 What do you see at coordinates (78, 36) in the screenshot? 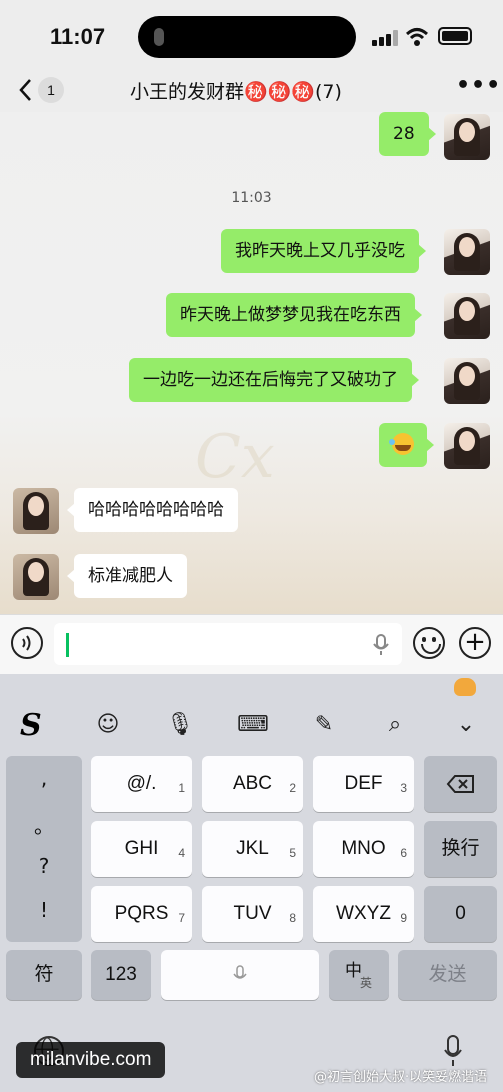
I see `status-time: 11:07` at bounding box center [78, 36].